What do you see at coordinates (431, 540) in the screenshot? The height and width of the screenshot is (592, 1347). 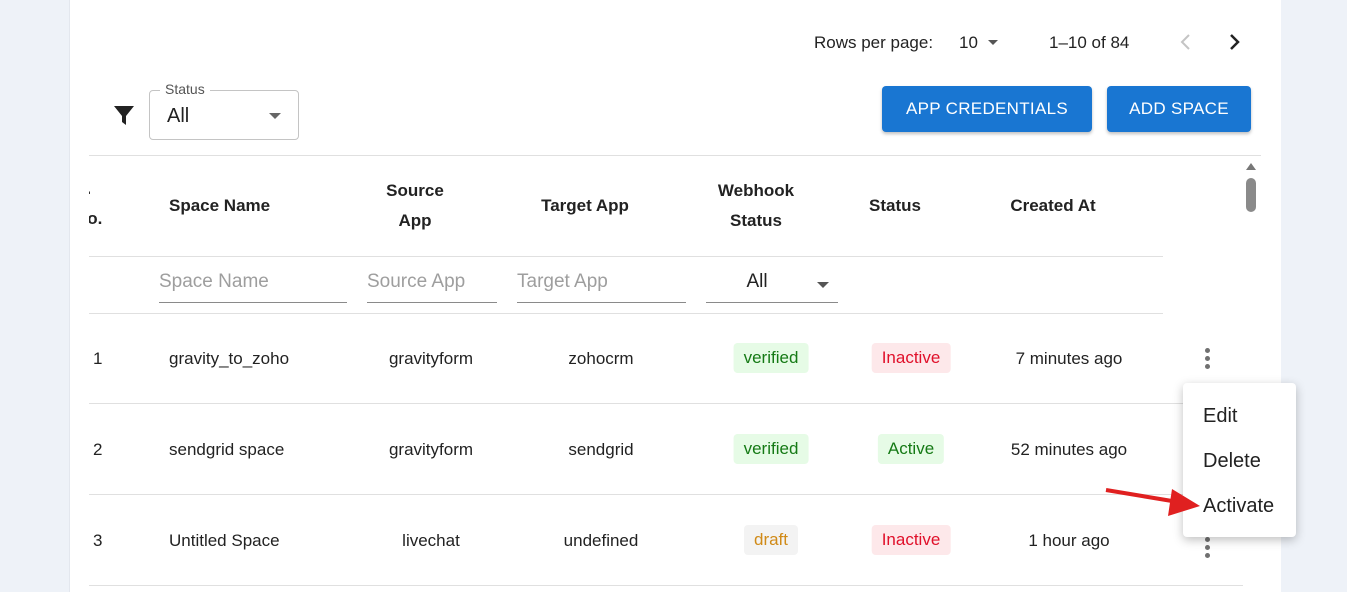 I see `row-source-app: livechat` at bounding box center [431, 540].